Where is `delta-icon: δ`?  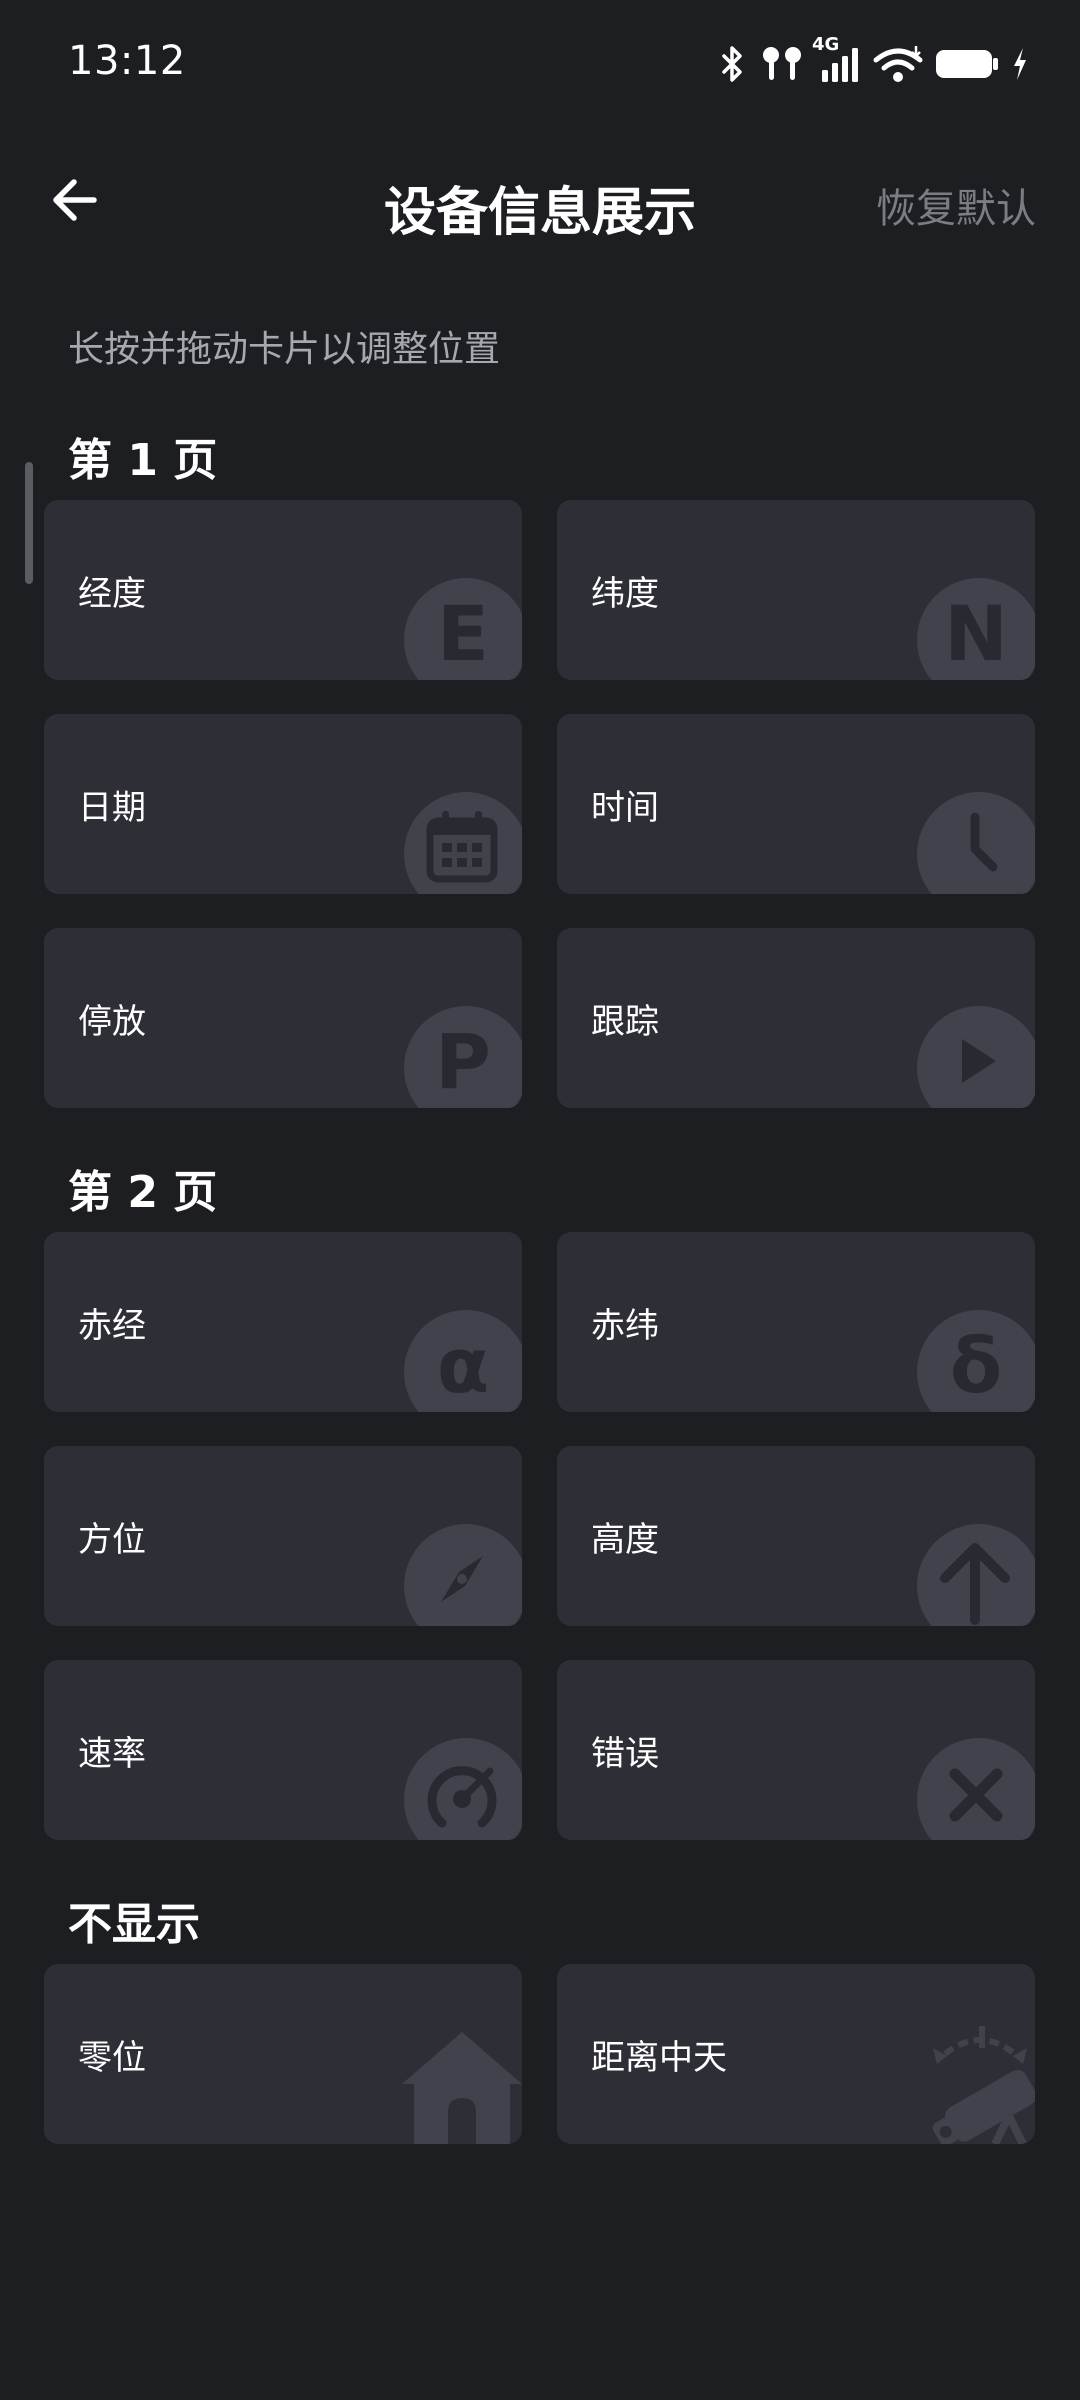 delta-icon: δ is located at coordinates (976, 1361).